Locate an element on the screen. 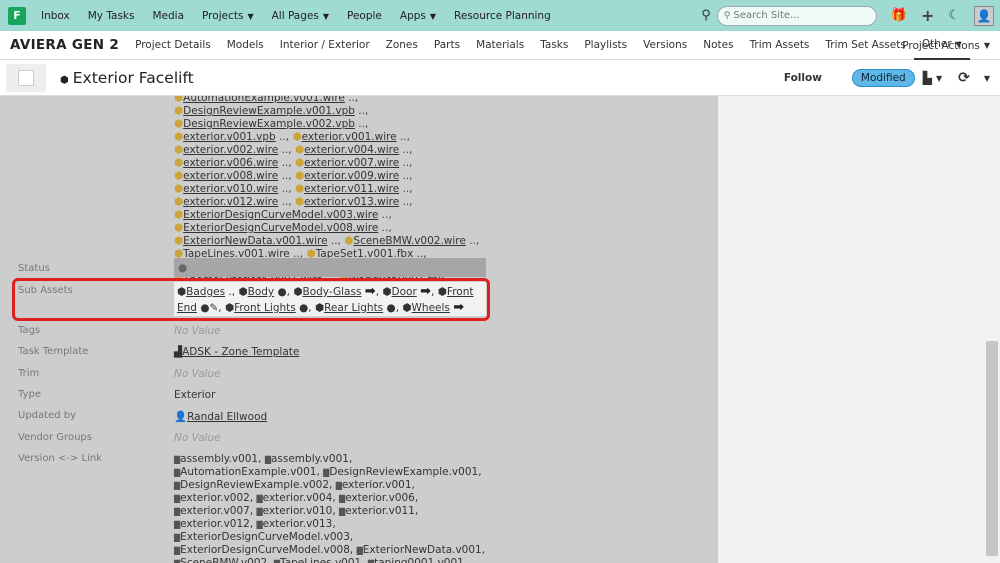 The height and width of the screenshot is (563, 1000). file-link: exterior.v011.wire is located at coordinates (351, 189).